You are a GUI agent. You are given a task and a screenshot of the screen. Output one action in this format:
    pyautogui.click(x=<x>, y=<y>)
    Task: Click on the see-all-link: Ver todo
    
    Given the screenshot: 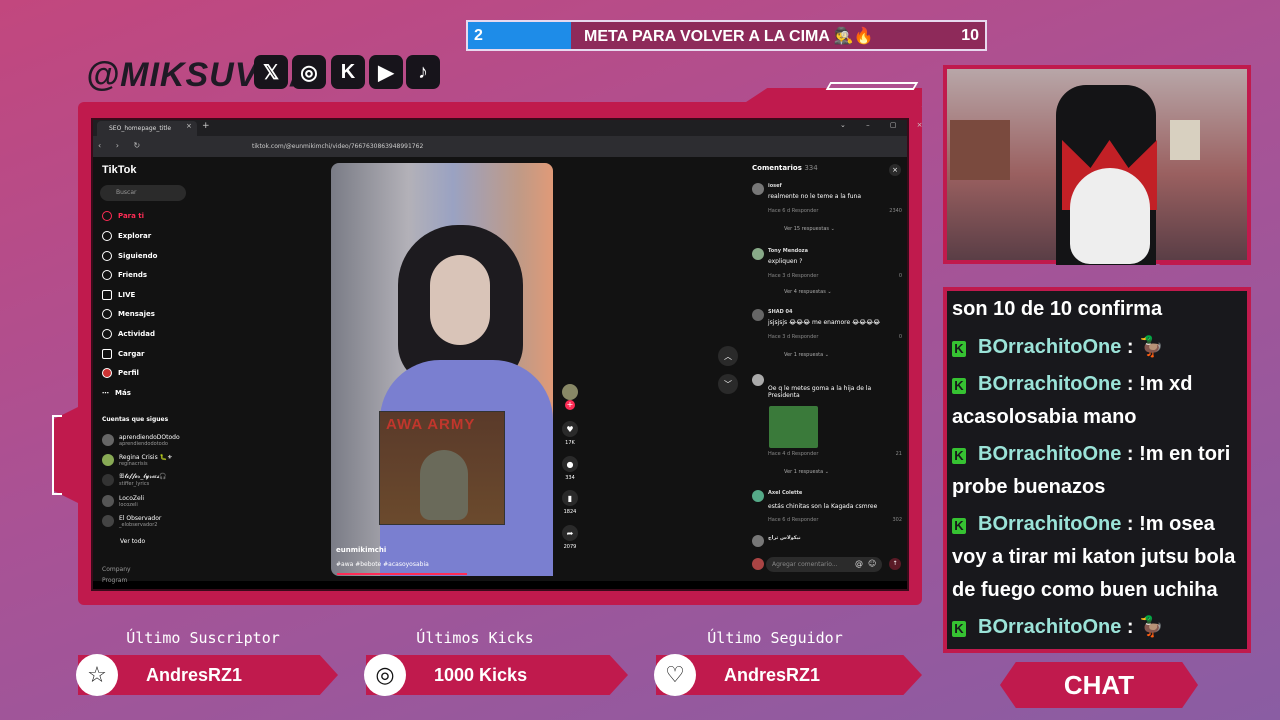 What is the action you would take?
    pyautogui.click(x=132, y=541)
    